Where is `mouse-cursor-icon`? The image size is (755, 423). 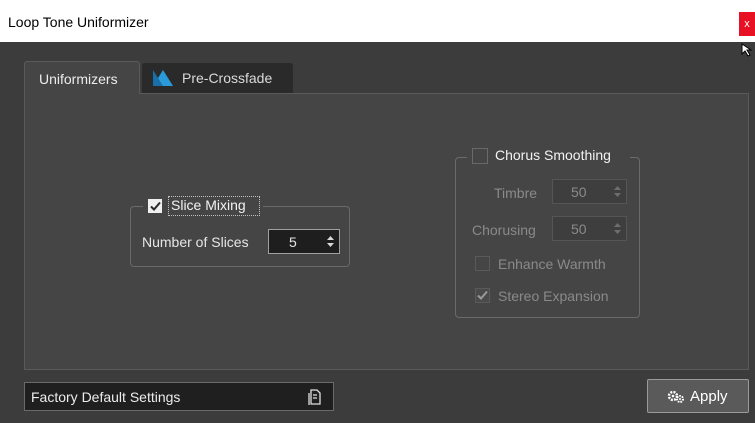 mouse-cursor-icon is located at coordinates (747, 50).